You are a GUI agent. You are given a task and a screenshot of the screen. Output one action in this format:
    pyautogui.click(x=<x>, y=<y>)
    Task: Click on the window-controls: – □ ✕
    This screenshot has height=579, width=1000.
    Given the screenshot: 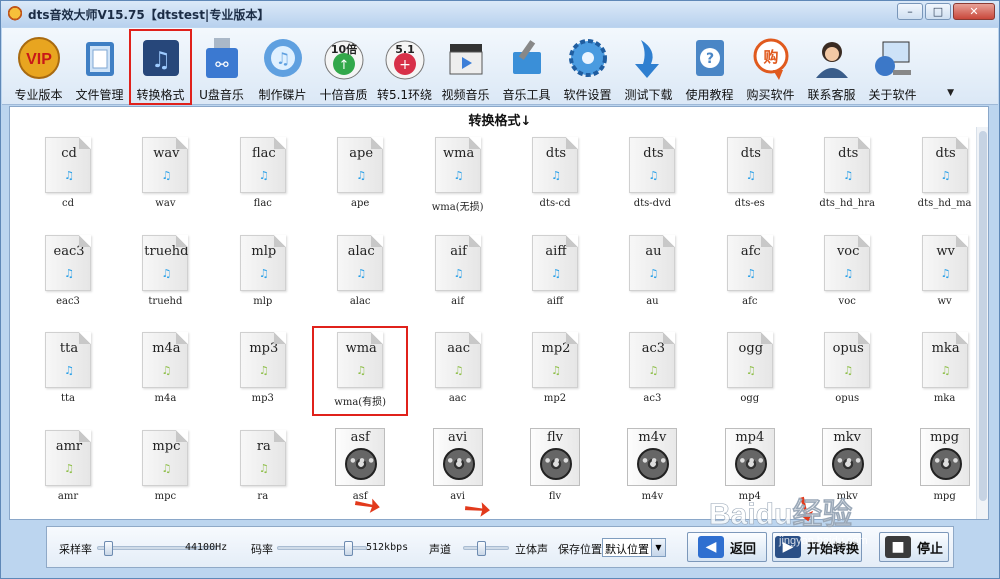 What is the action you would take?
    pyautogui.click(x=946, y=11)
    